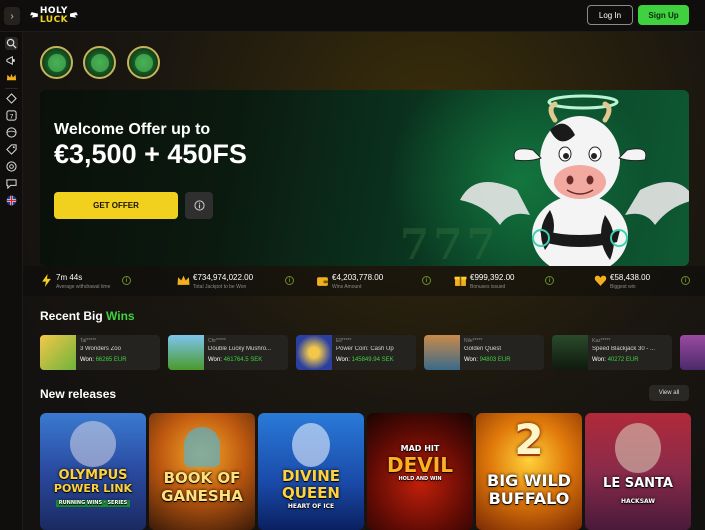  What do you see at coordinates (11, 166) in the screenshot?
I see `casino-chip-icon` at bounding box center [11, 166].